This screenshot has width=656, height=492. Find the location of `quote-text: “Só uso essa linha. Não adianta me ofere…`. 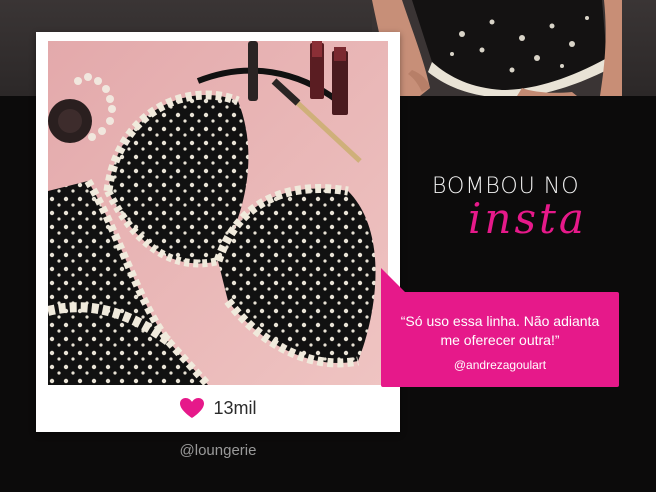

quote-text: “Só uso essa linha. Não adianta me ofere… is located at coordinates (500, 330).